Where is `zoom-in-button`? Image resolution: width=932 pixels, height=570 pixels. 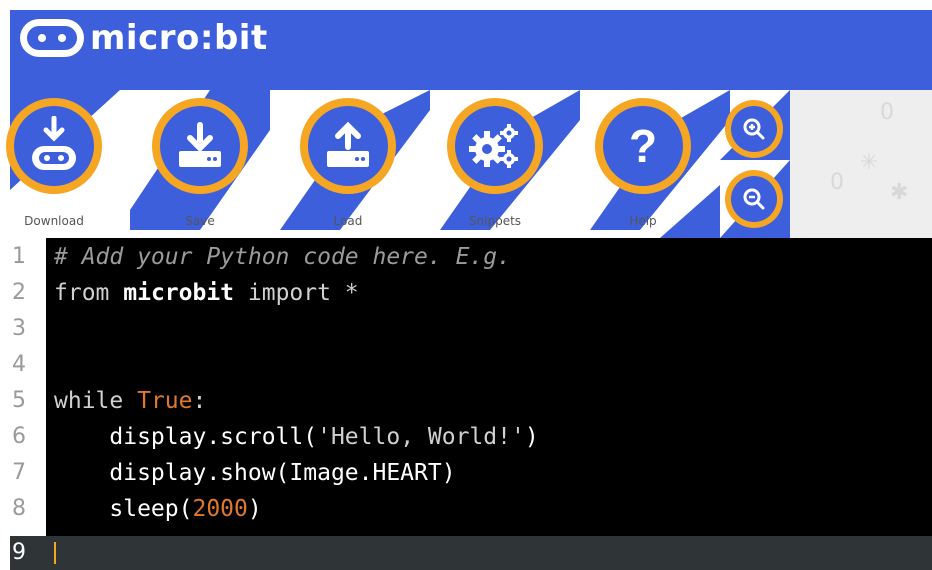 zoom-in-button is located at coordinates (754, 129).